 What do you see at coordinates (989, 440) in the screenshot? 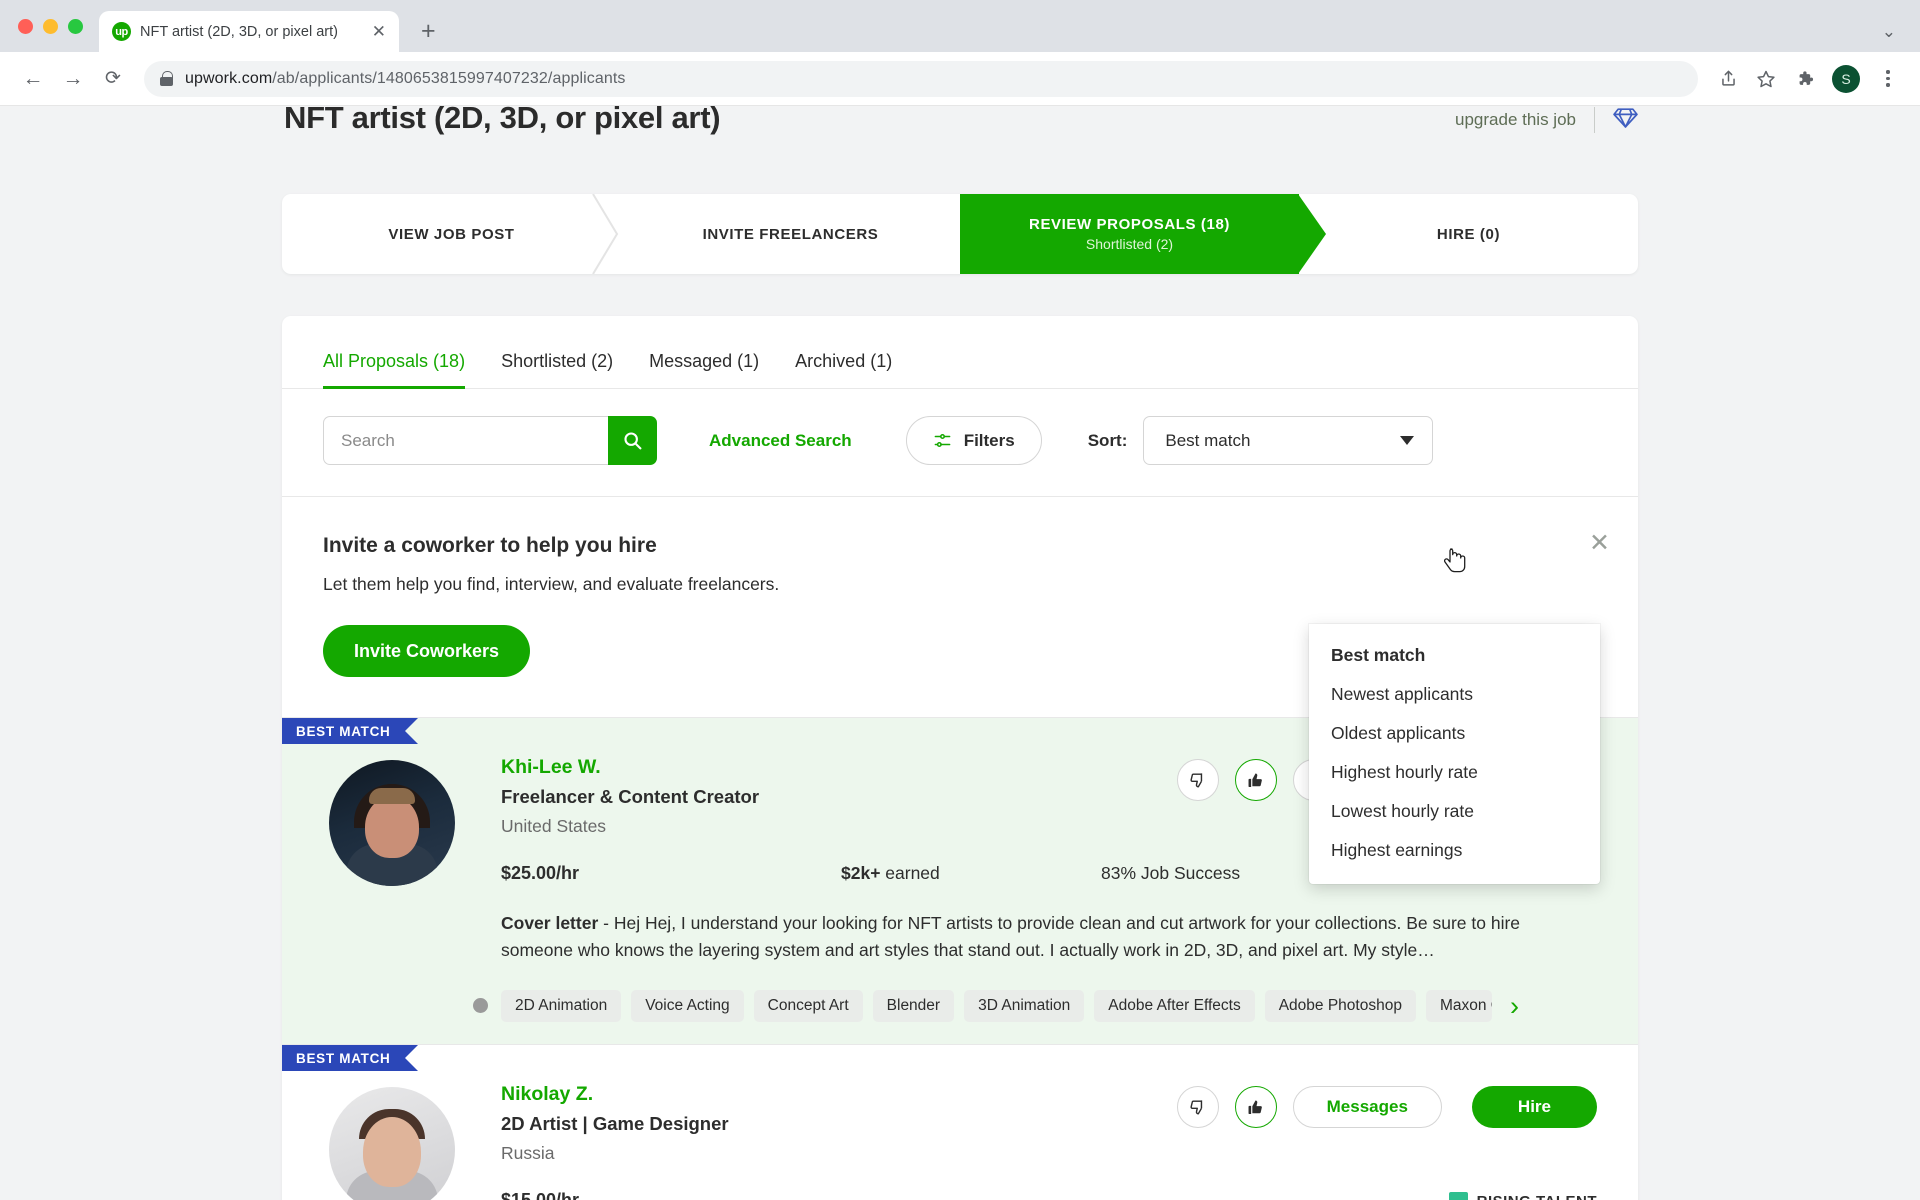
I see `filters-label: Filters` at bounding box center [989, 440].